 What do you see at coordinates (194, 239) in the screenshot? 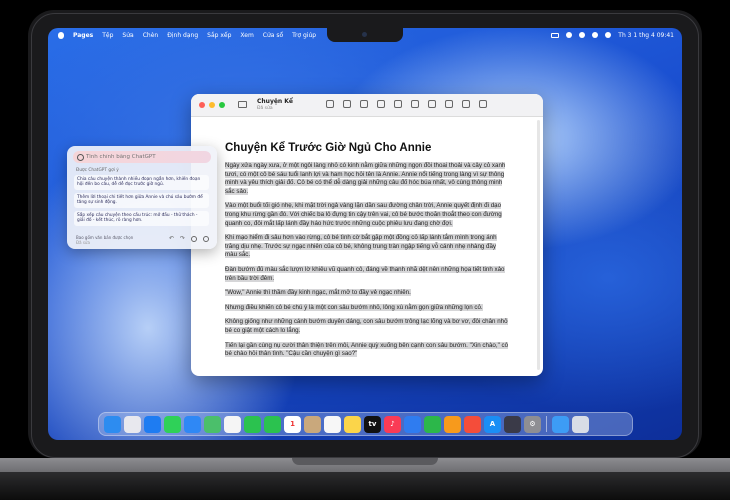
I see `history-icon` at bounding box center [194, 239].